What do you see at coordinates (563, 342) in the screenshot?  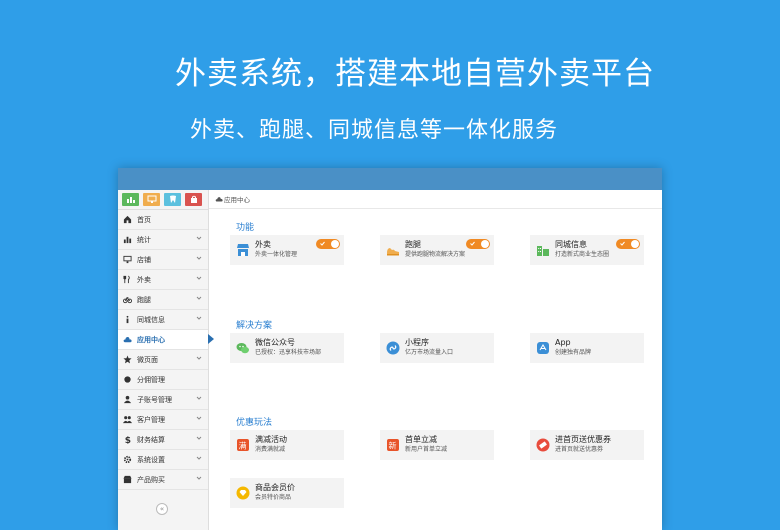 I see `app-card-name: App` at bounding box center [563, 342].